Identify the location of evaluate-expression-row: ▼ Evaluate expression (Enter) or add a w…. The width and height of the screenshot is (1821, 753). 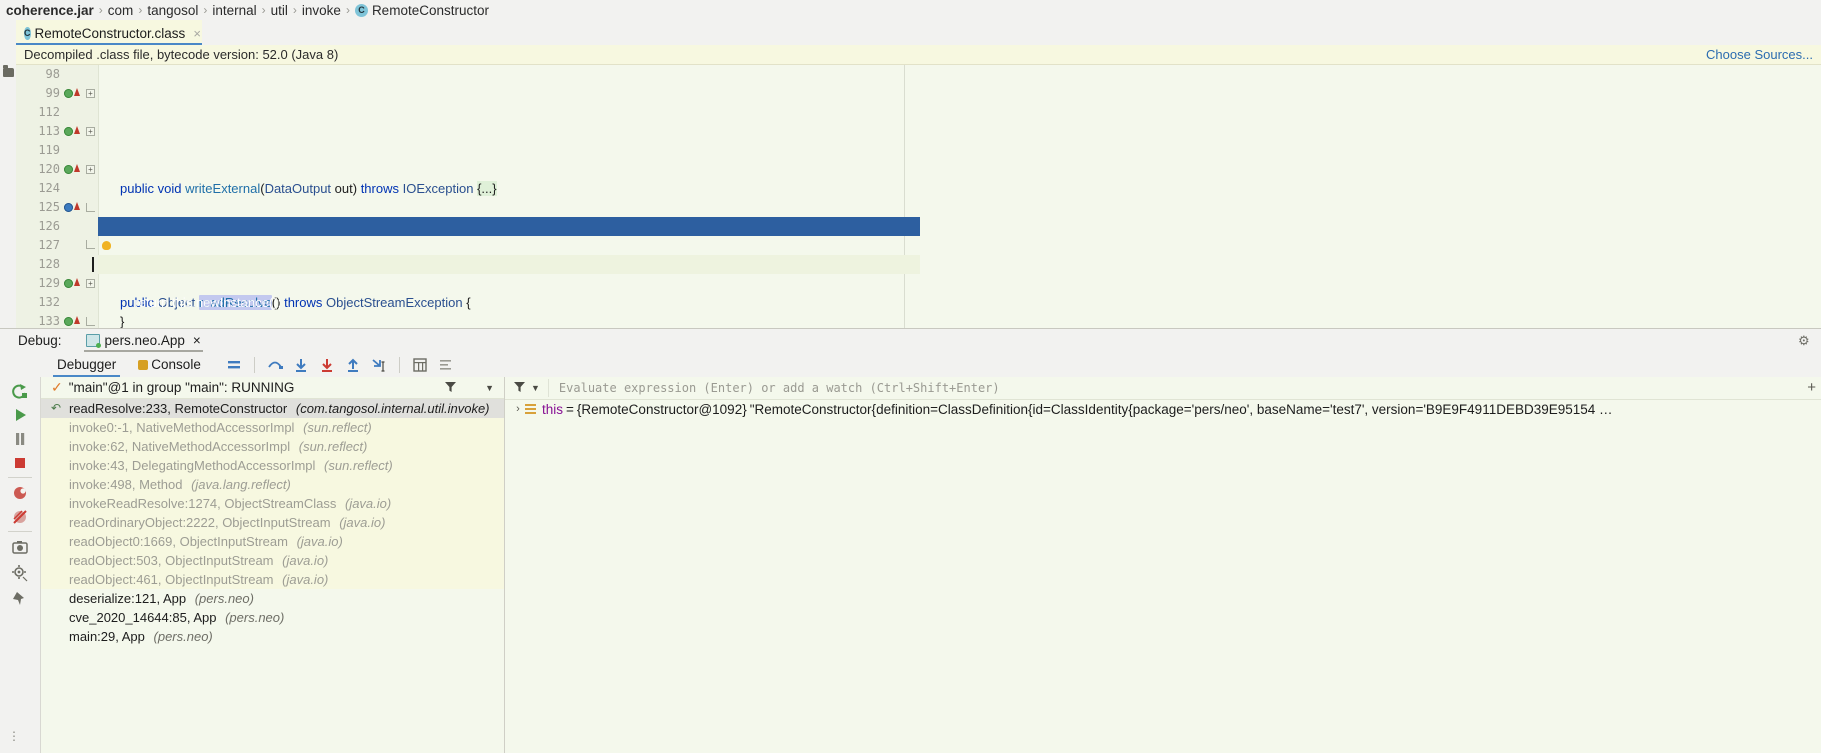
(1163, 388).